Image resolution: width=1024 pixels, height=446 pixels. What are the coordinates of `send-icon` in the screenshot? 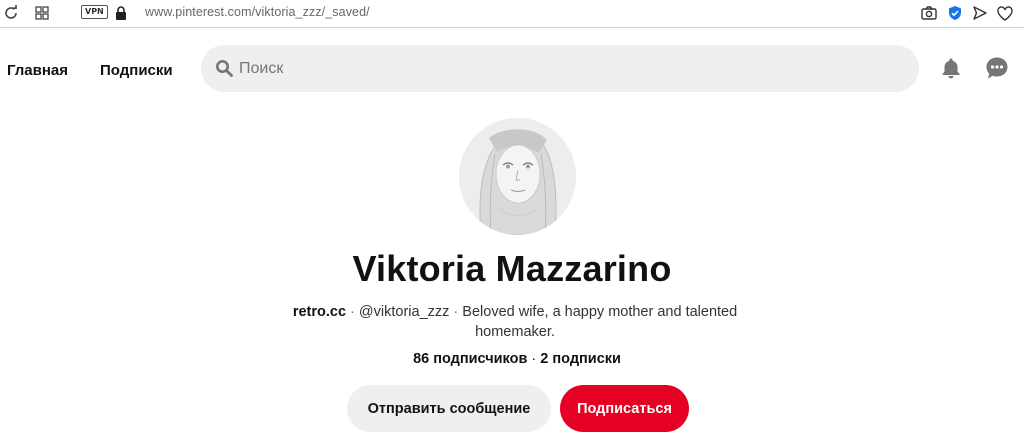 It's located at (980, 13).